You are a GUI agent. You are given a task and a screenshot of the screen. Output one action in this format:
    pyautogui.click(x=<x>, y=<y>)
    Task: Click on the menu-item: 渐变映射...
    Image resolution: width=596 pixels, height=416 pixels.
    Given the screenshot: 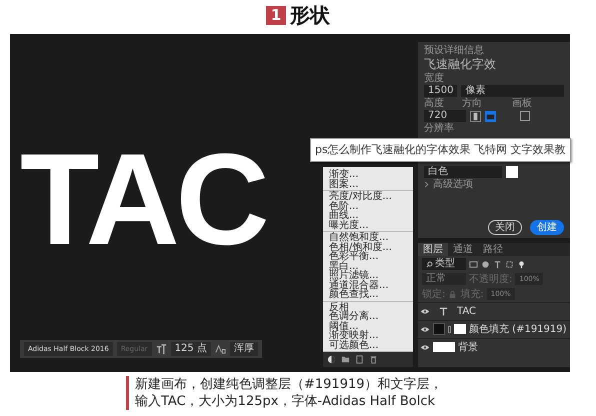 What is the action you would take?
    pyautogui.click(x=368, y=335)
    